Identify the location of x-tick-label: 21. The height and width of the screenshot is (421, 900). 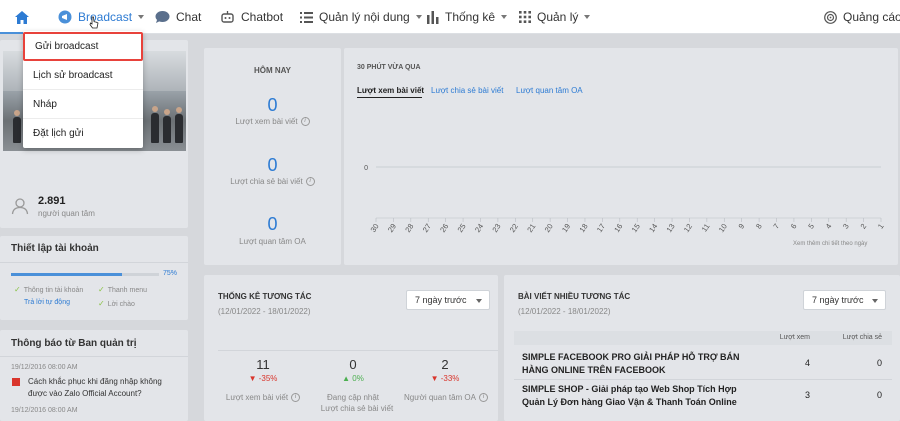
(531, 228).